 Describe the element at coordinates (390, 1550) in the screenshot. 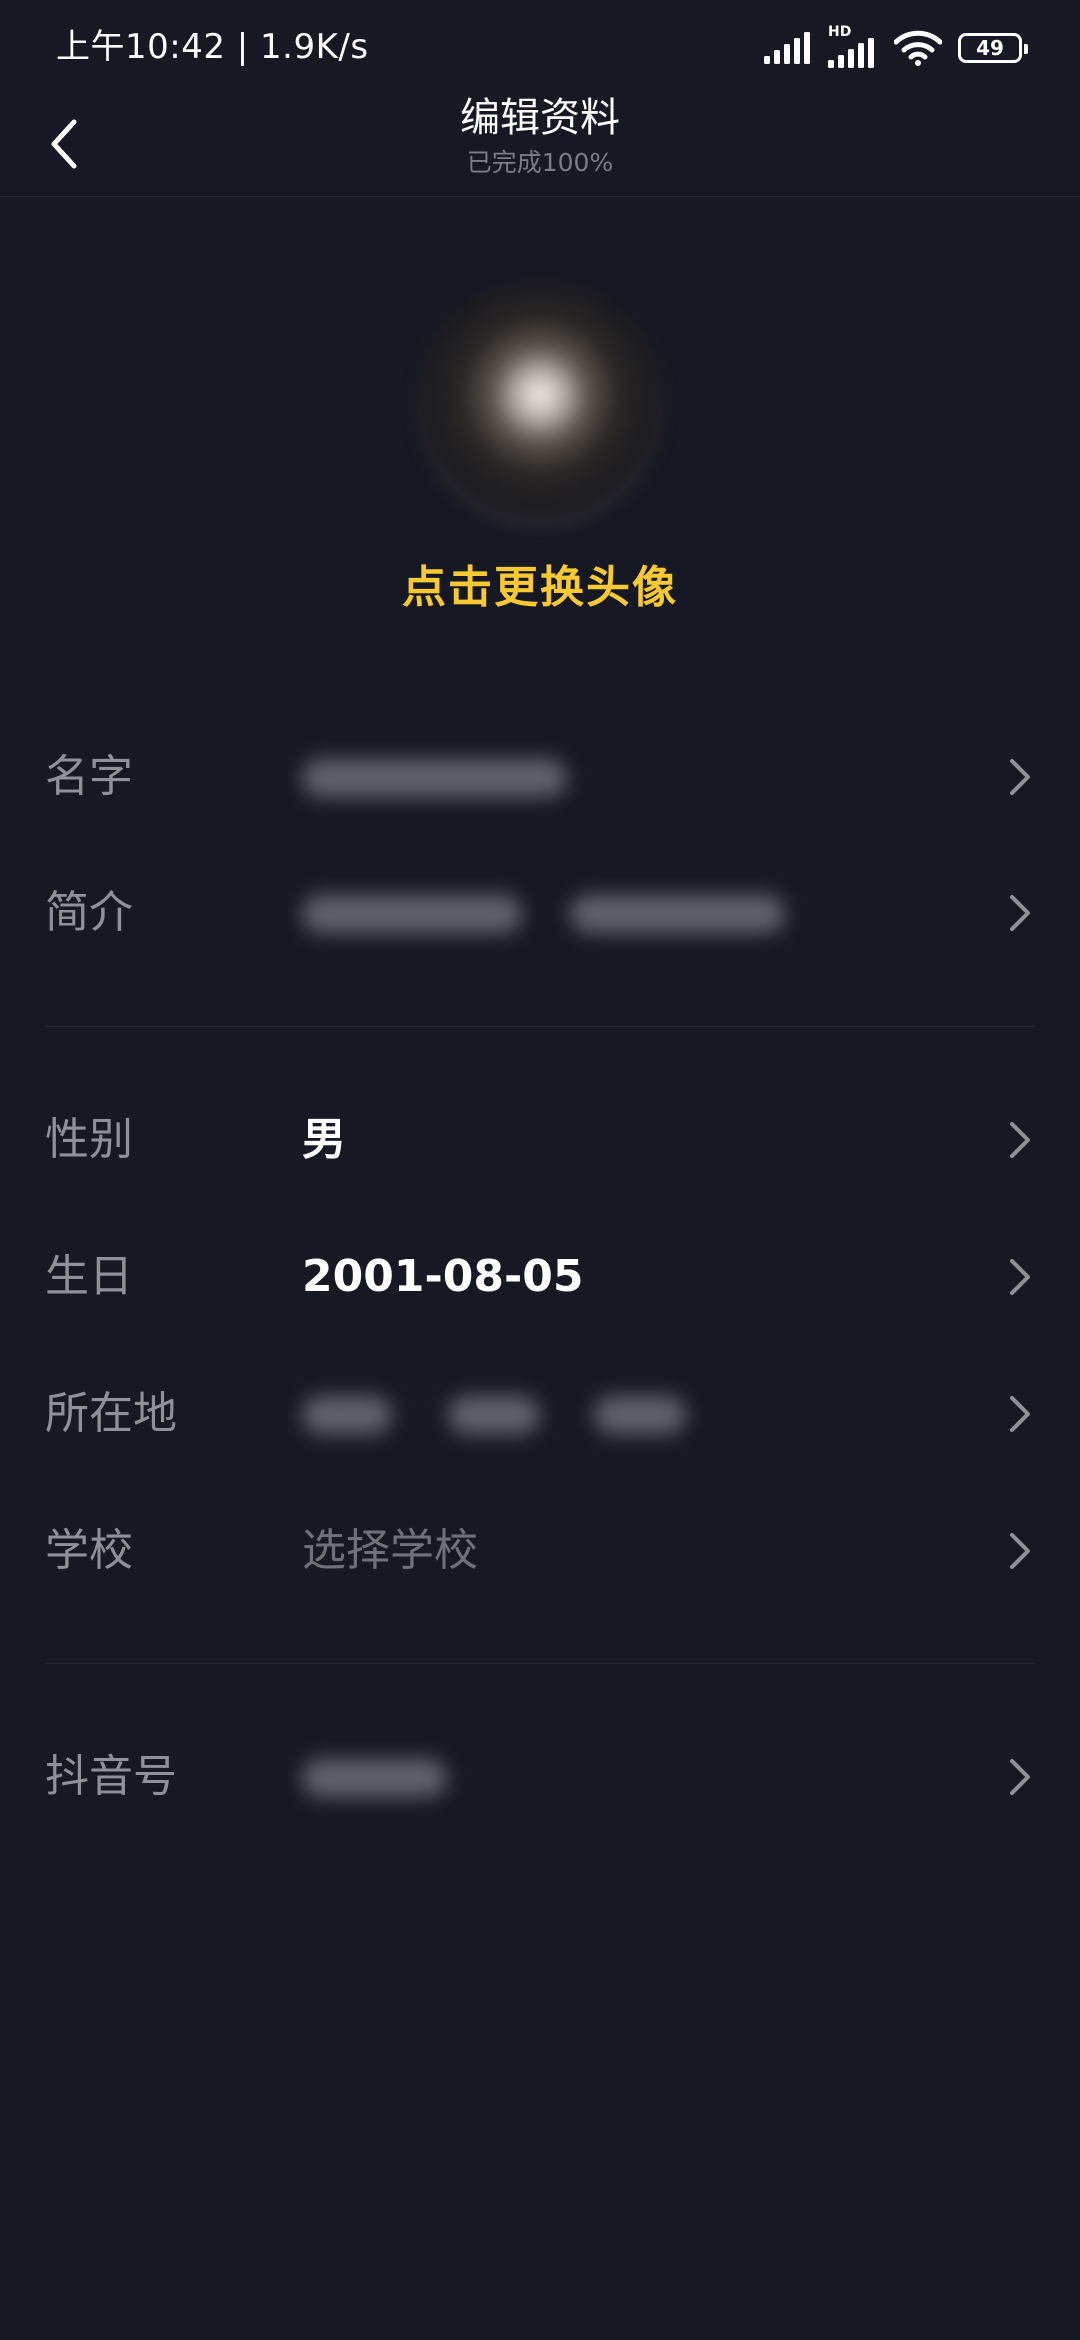

I see `school-placeholder: 选择学校` at that location.